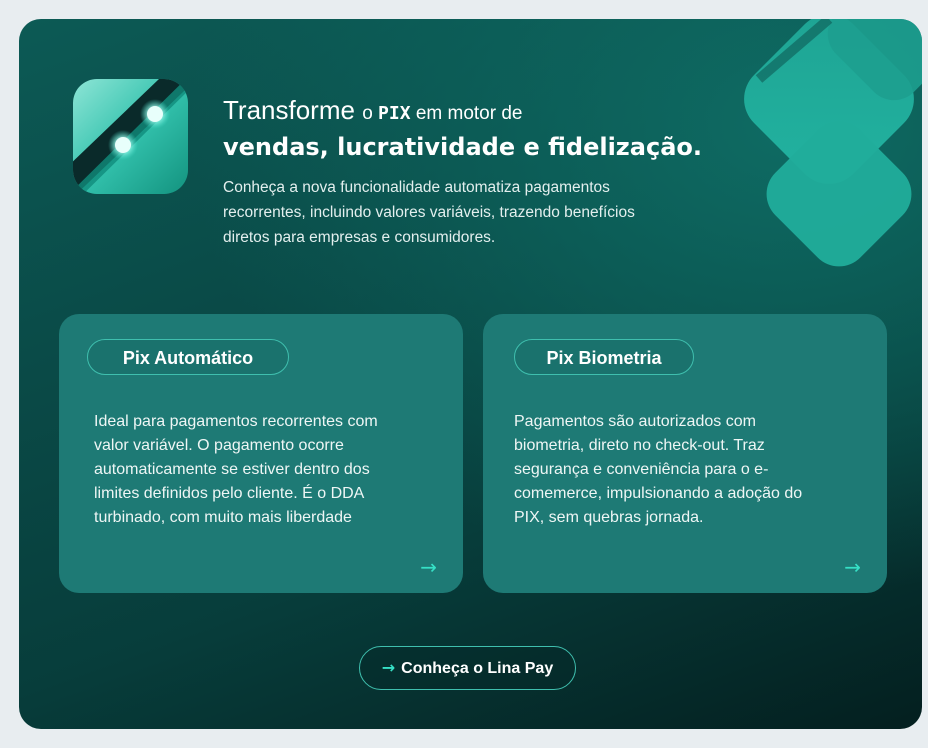 This screenshot has width=928, height=748. I want to click on pix-app-icon, so click(130, 136).